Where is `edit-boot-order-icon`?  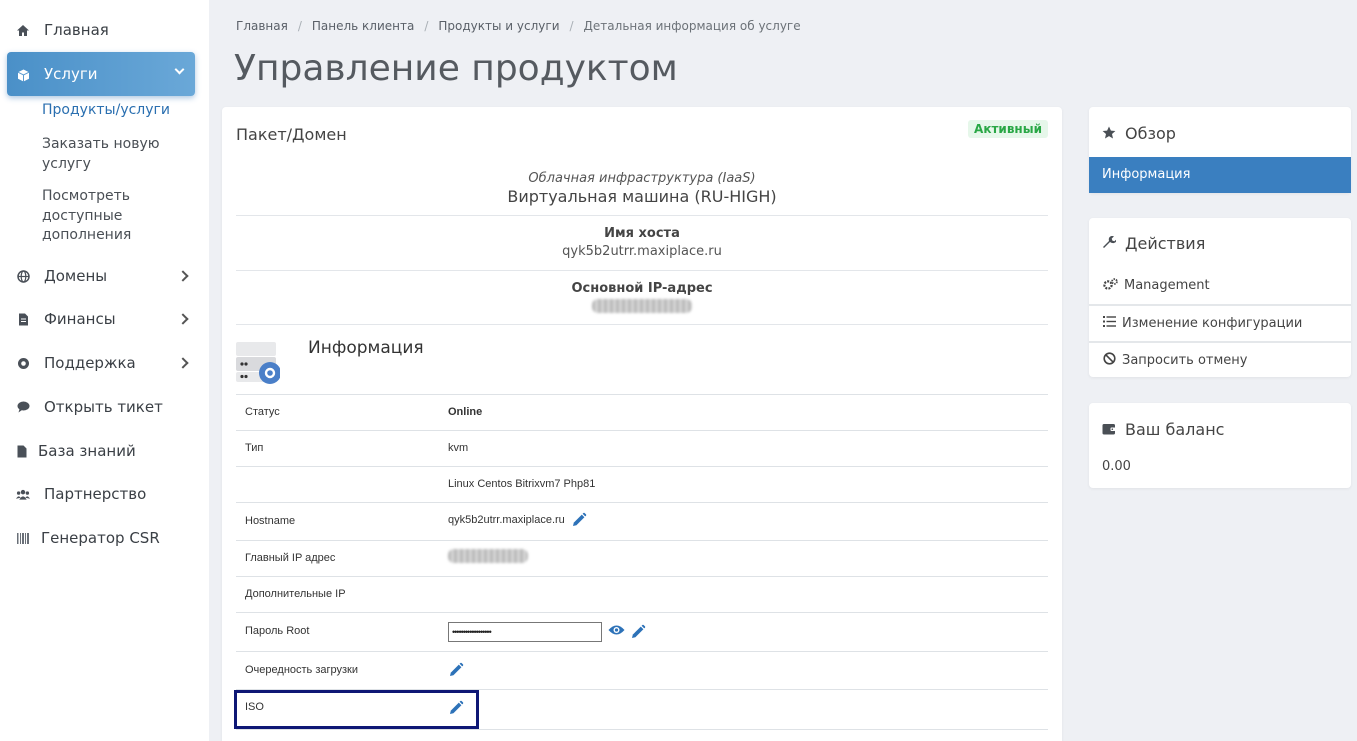
edit-boot-order-icon is located at coordinates (456, 670).